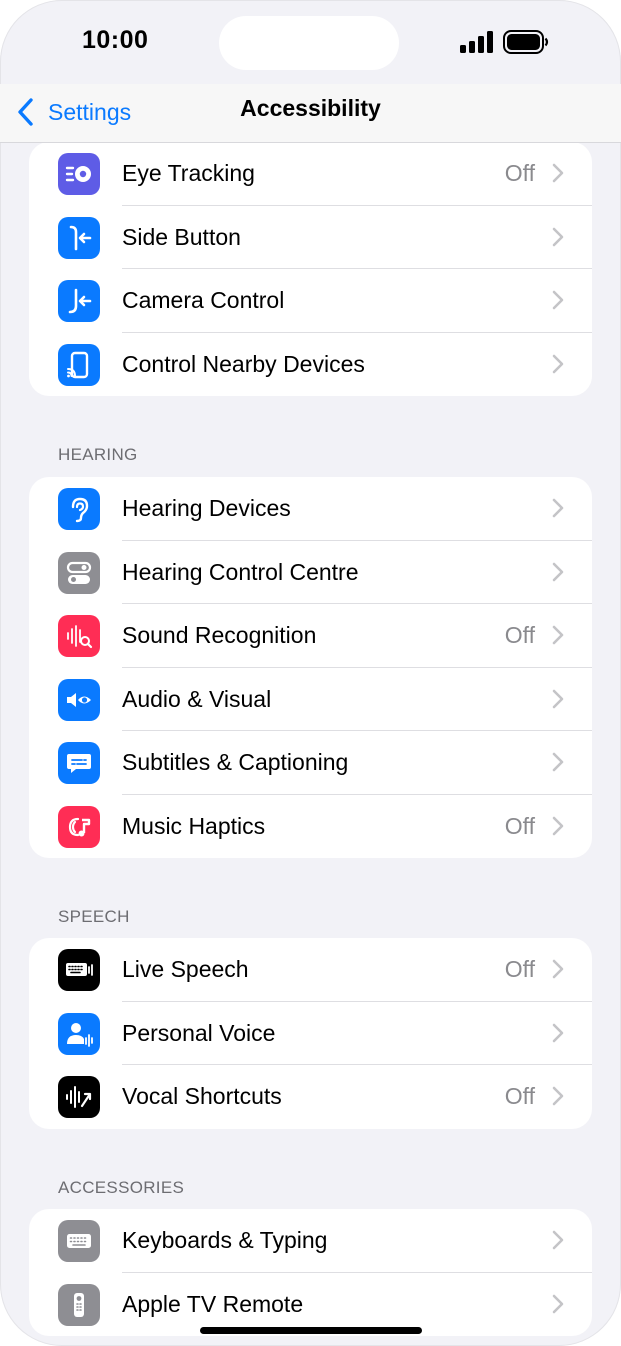  Describe the element at coordinates (240, 571) in the screenshot. I see `row-label: Hearing Control Centre` at that location.